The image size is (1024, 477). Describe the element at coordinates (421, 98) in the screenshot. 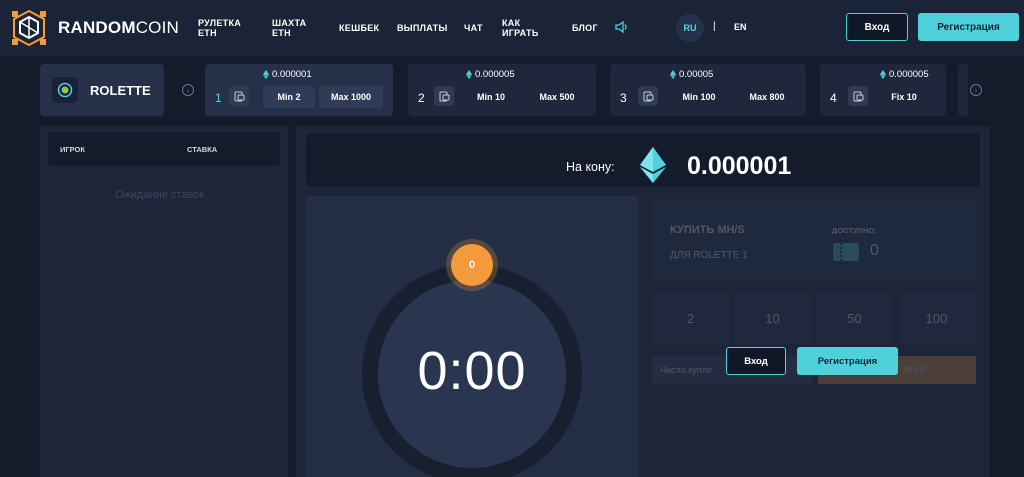

I see `room-number: 2` at that location.